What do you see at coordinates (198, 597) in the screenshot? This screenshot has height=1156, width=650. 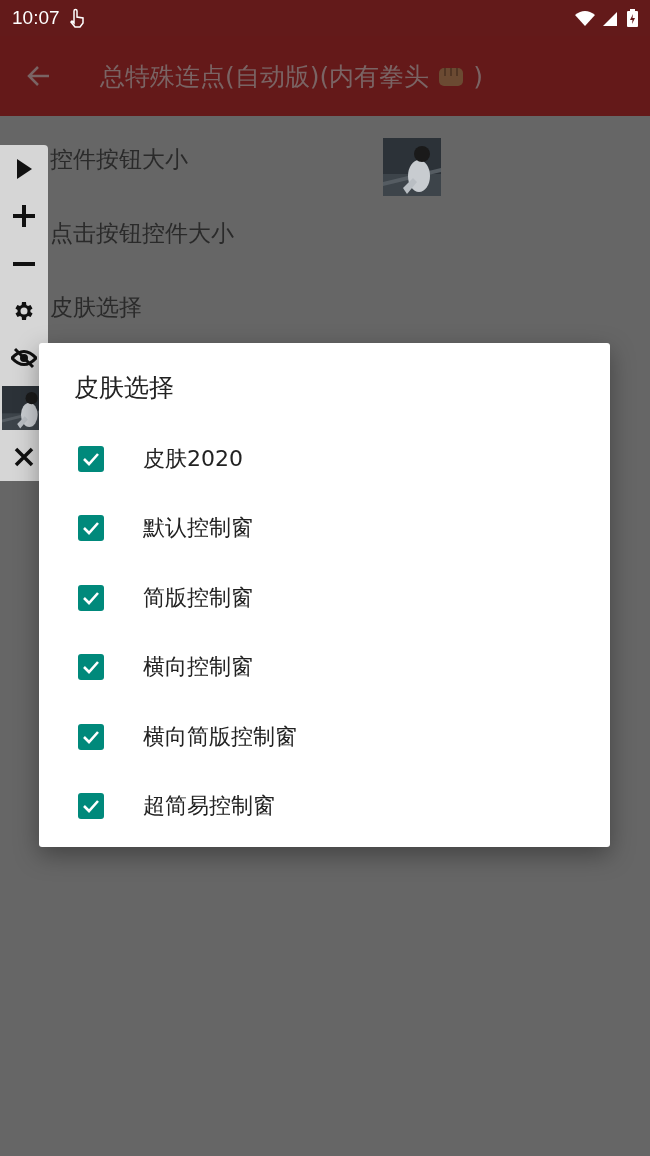 I see `option-label: 简版控制窗` at bounding box center [198, 597].